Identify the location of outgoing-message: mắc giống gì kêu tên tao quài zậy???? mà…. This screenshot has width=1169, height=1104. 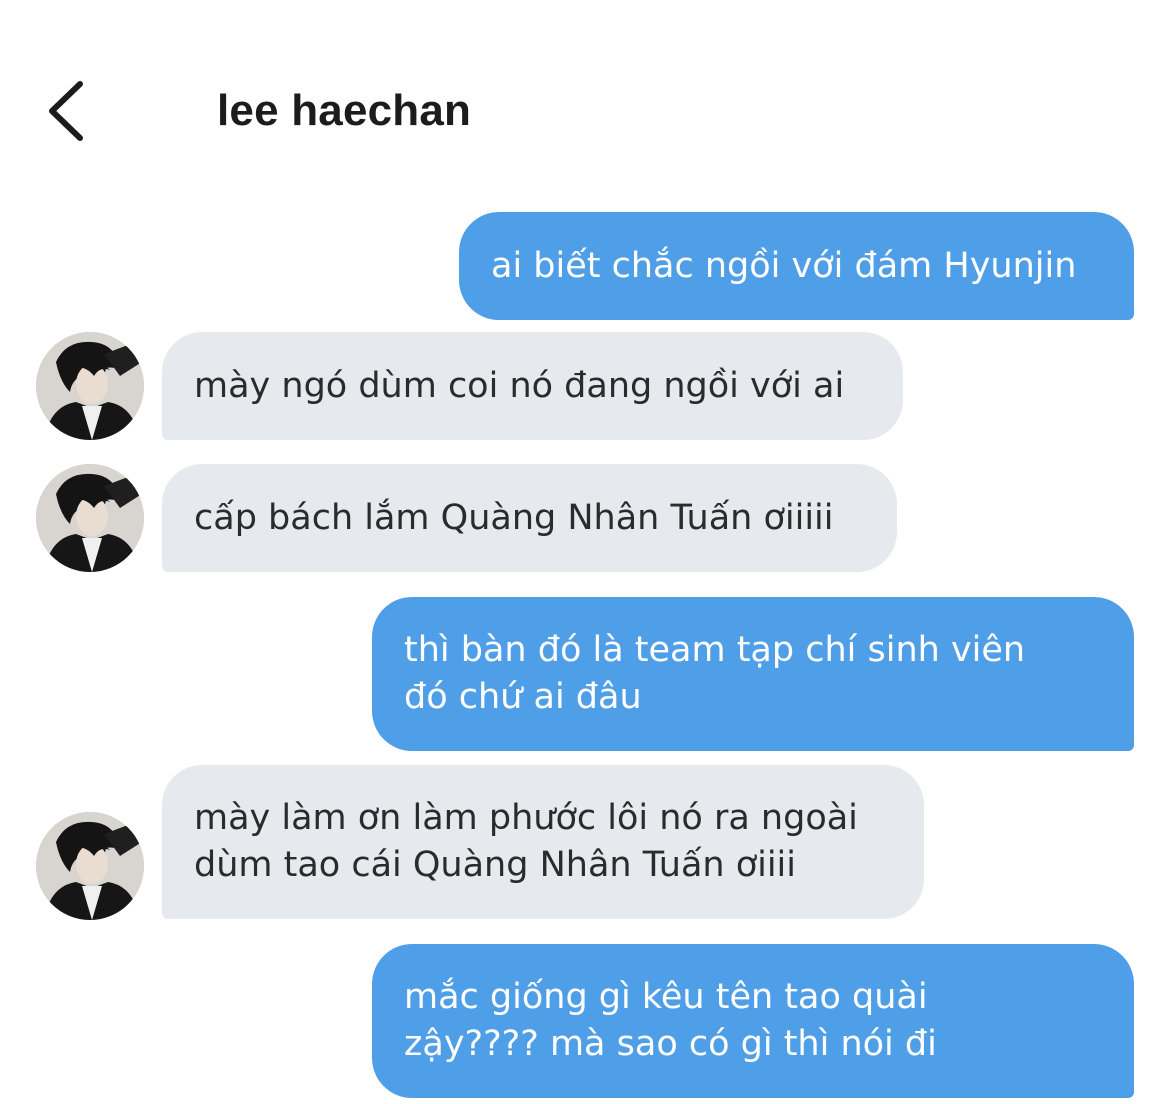
(753, 1021).